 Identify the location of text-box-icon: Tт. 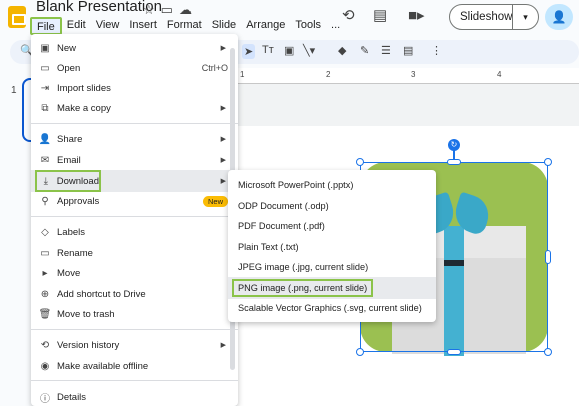
(268, 50).